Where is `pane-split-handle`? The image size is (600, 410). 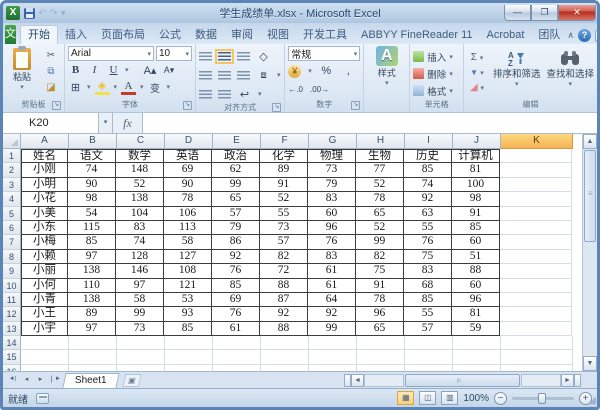
pane-split-handle is located at coordinates (577, 380).